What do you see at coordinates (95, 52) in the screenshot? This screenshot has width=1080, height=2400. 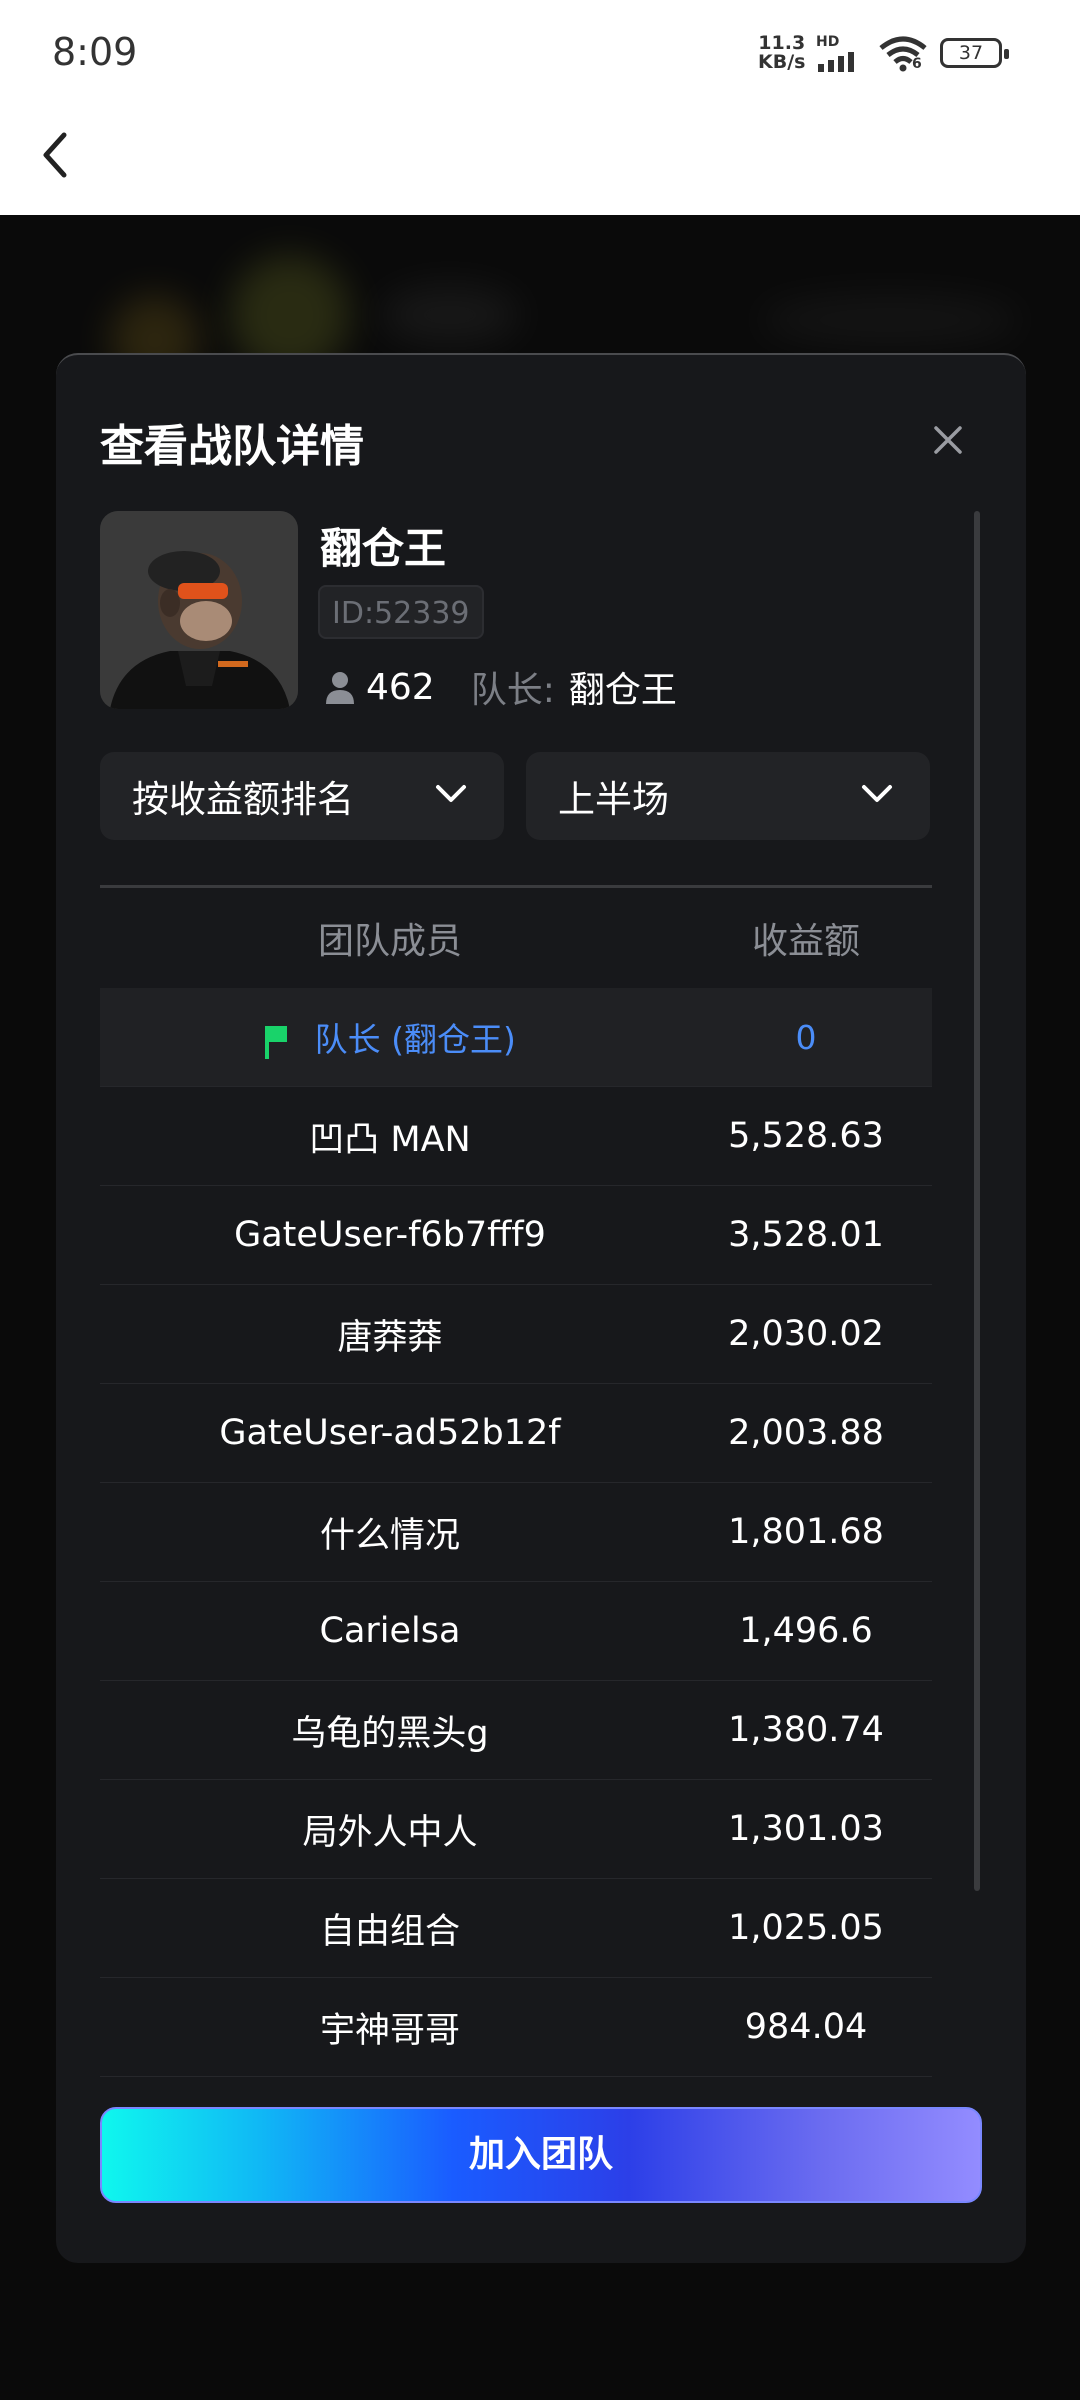 I see `status-time: 8:09` at bounding box center [95, 52].